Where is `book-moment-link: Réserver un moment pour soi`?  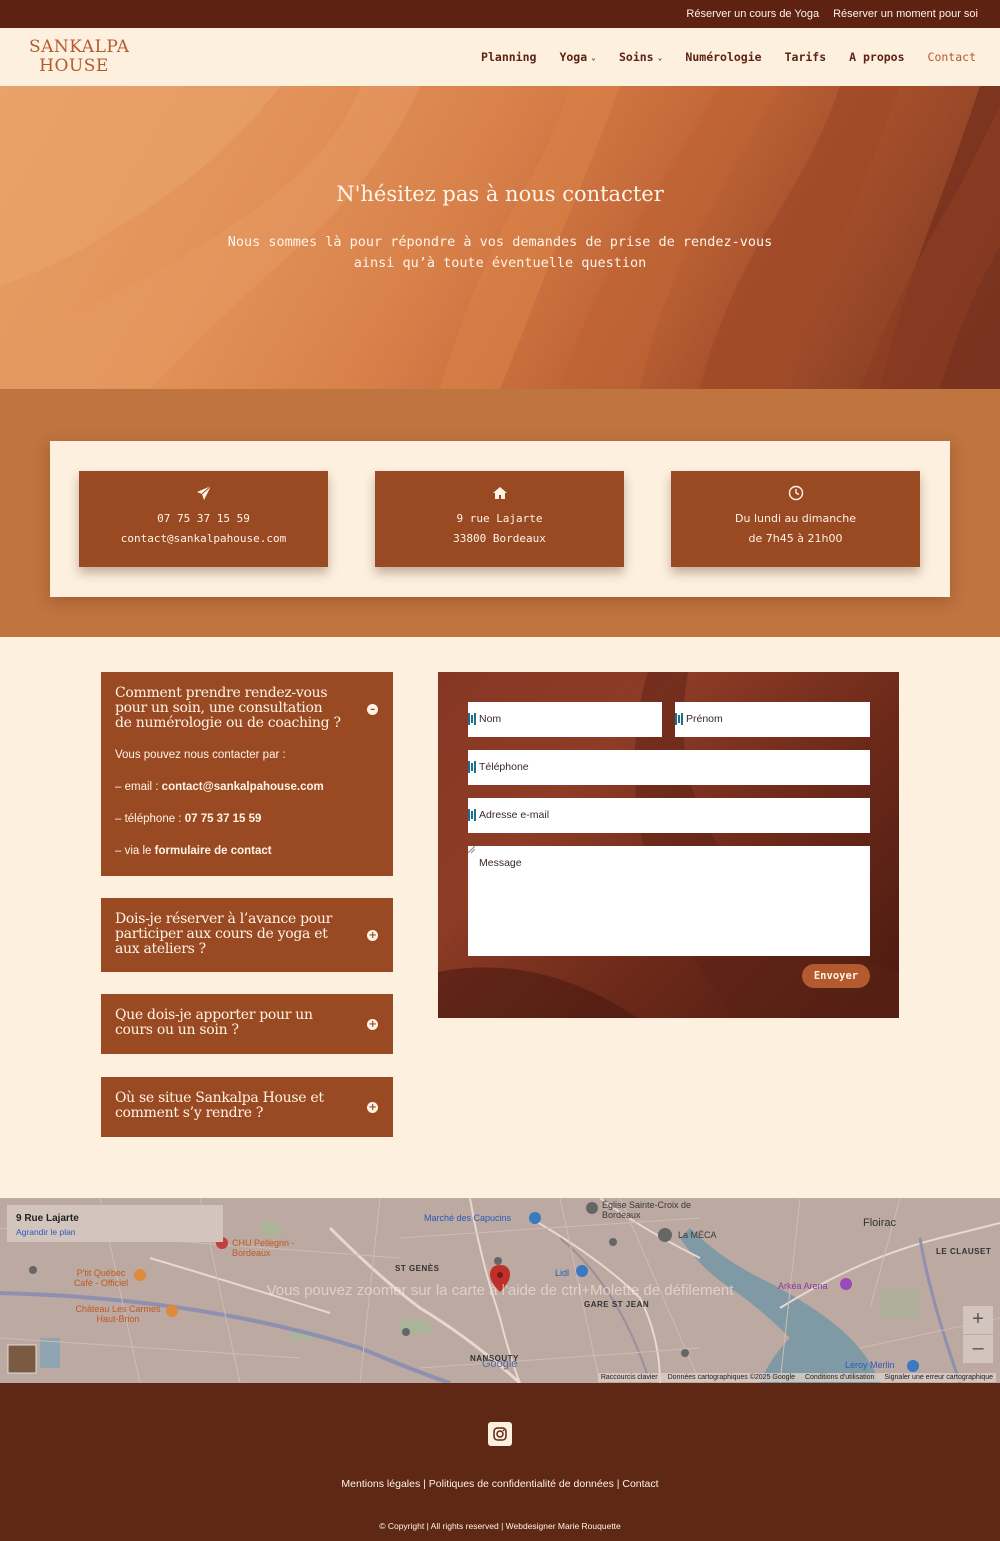
book-moment-link: Réserver un moment pour soi is located at coordinates (905, 14).